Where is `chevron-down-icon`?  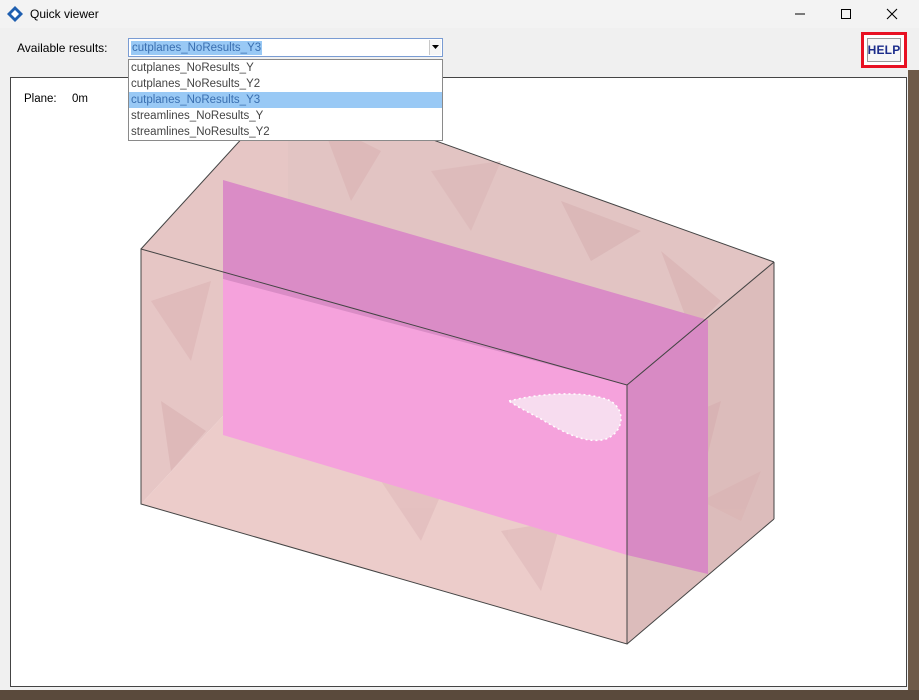 chevron-down-icon is located at coordinates (435, 47).